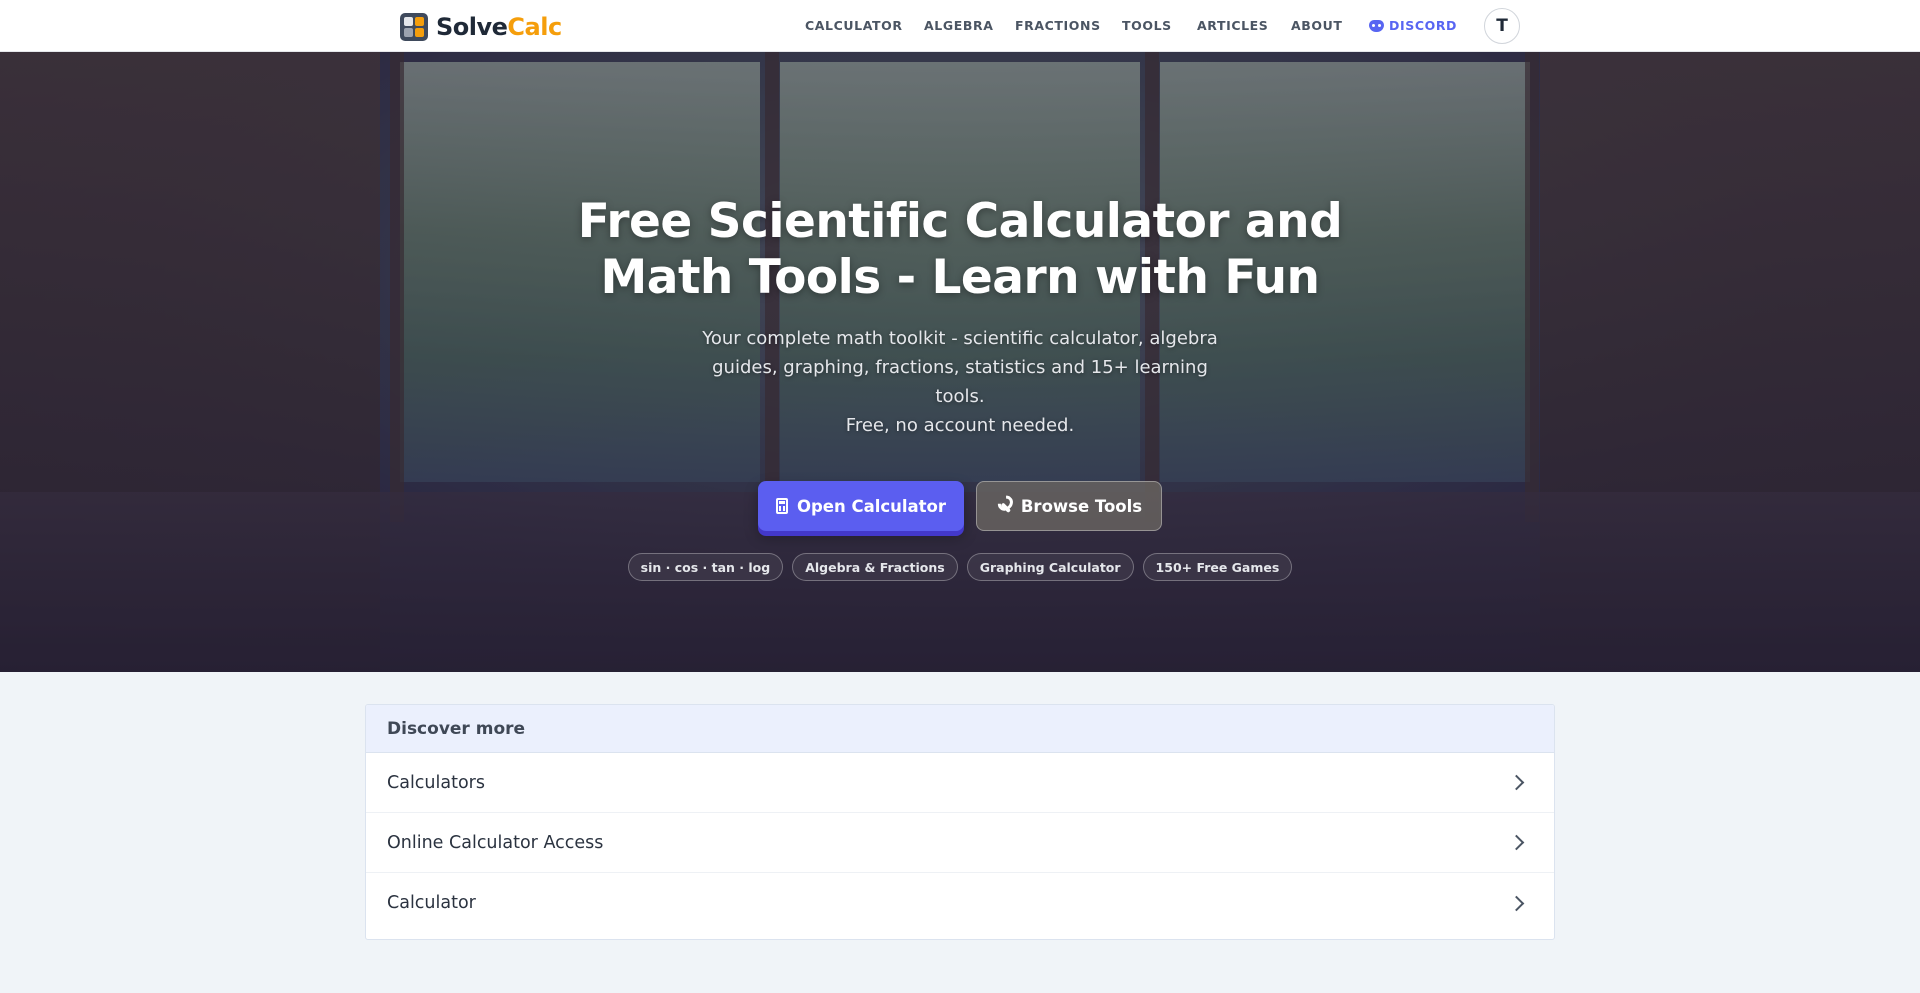 The image size is (1920, 993). I want to click on hero-title-line2: Math Tools - Learn with Fun, so click(960, 277).